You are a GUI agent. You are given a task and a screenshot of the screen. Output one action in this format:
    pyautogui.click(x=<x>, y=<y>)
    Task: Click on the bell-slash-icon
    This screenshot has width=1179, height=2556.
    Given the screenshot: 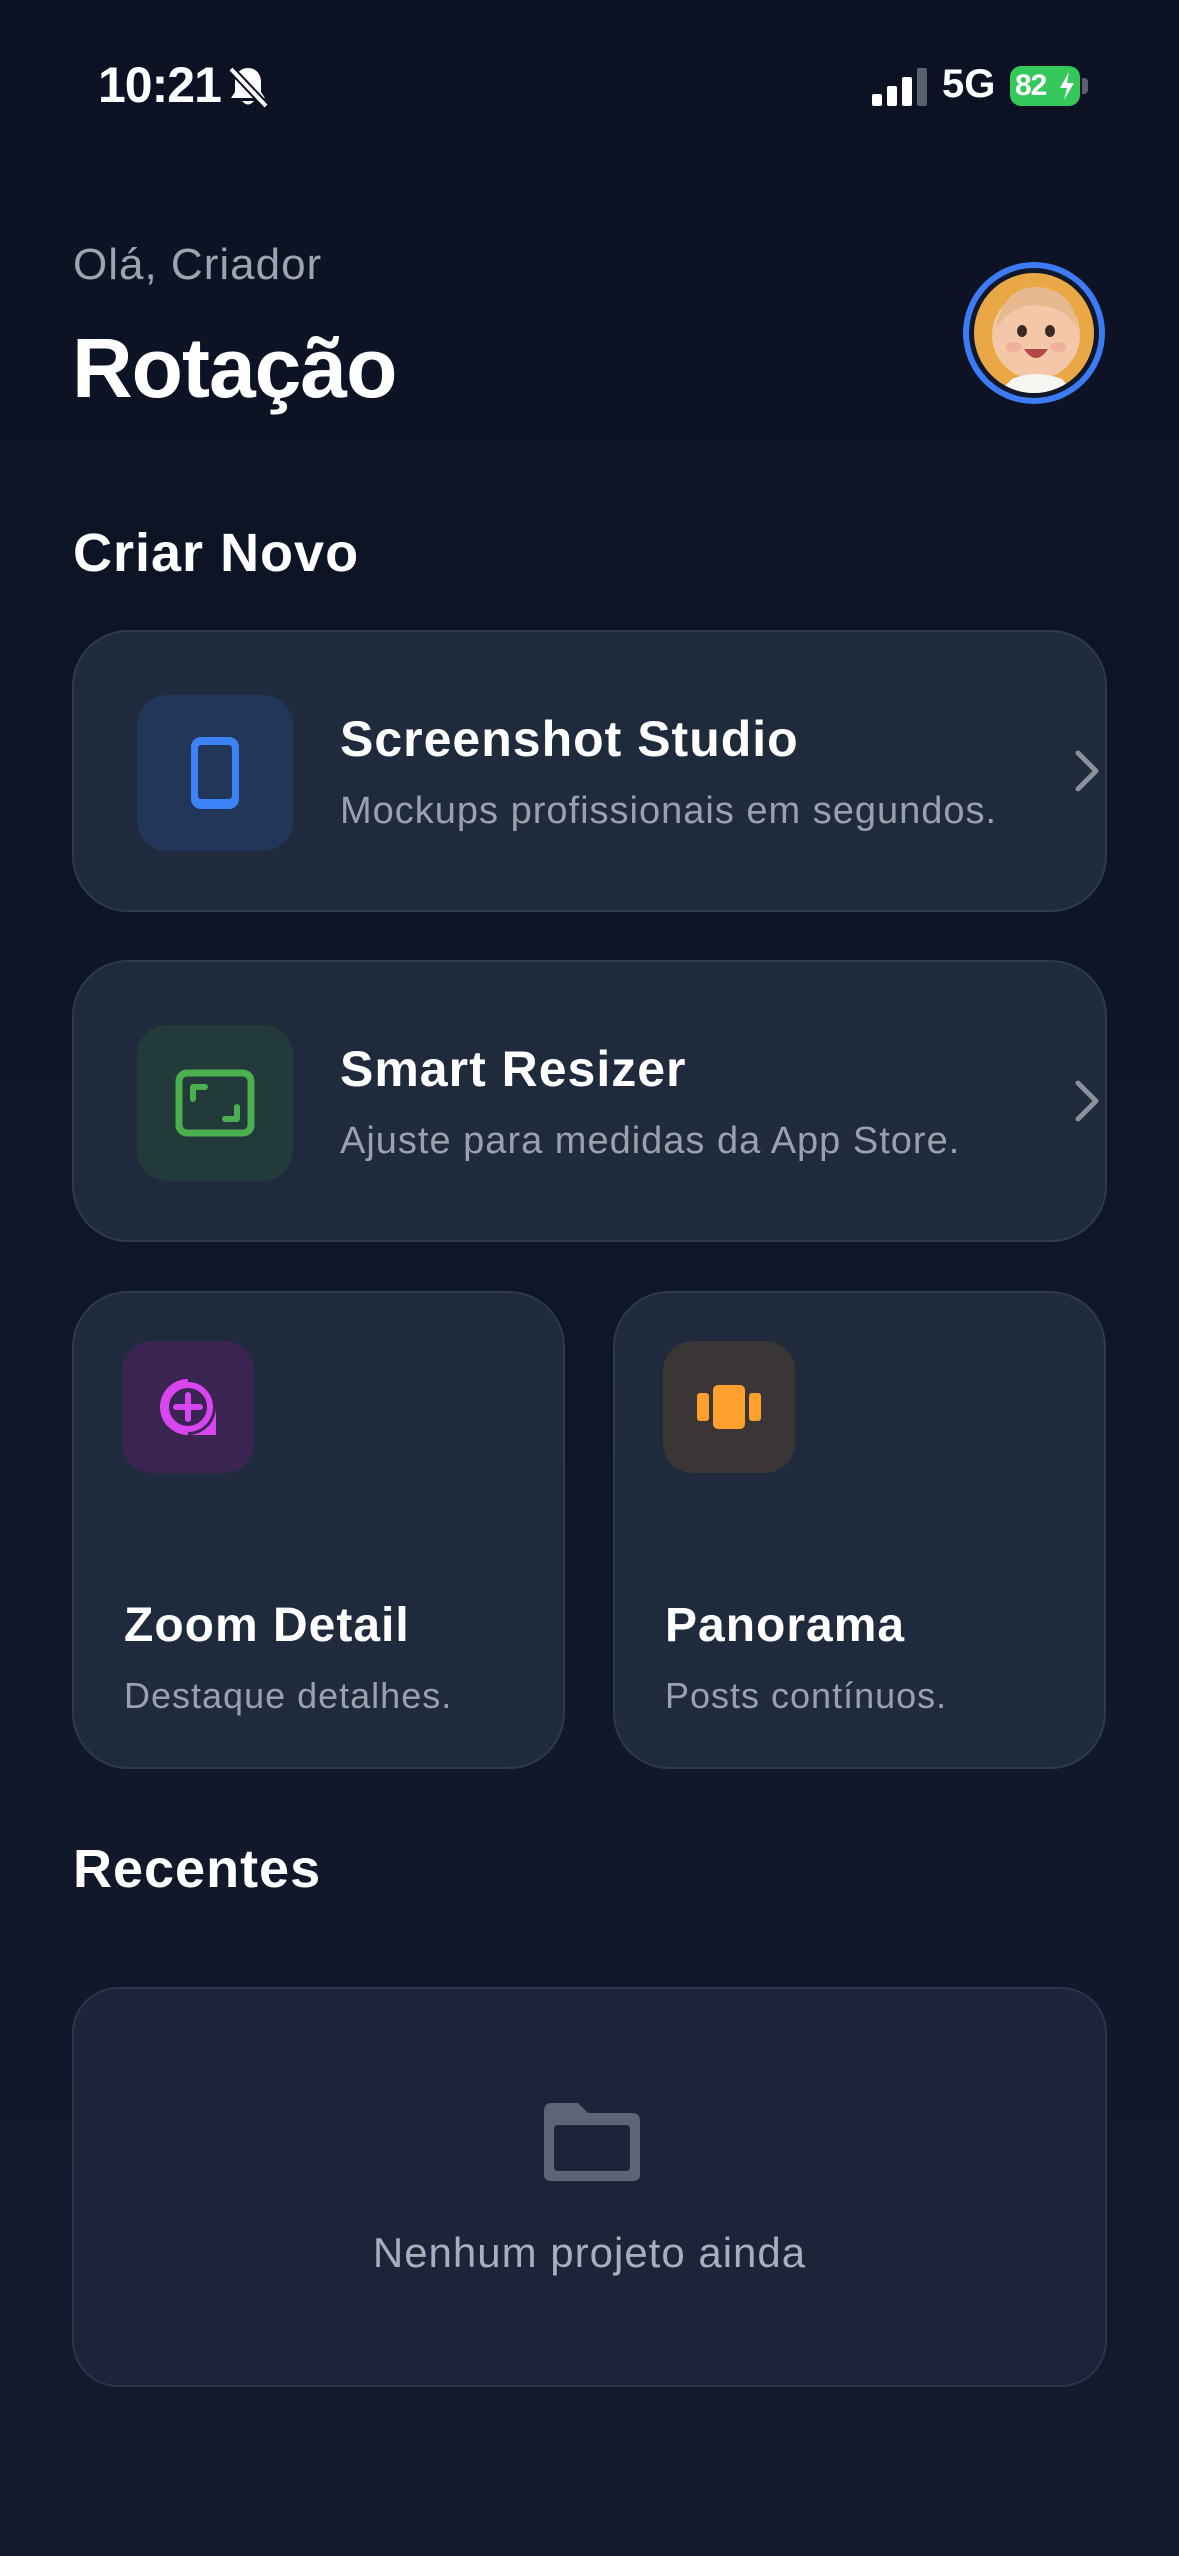 What is the action you would take?
    pyautogui.click(x=248, y=87)
    